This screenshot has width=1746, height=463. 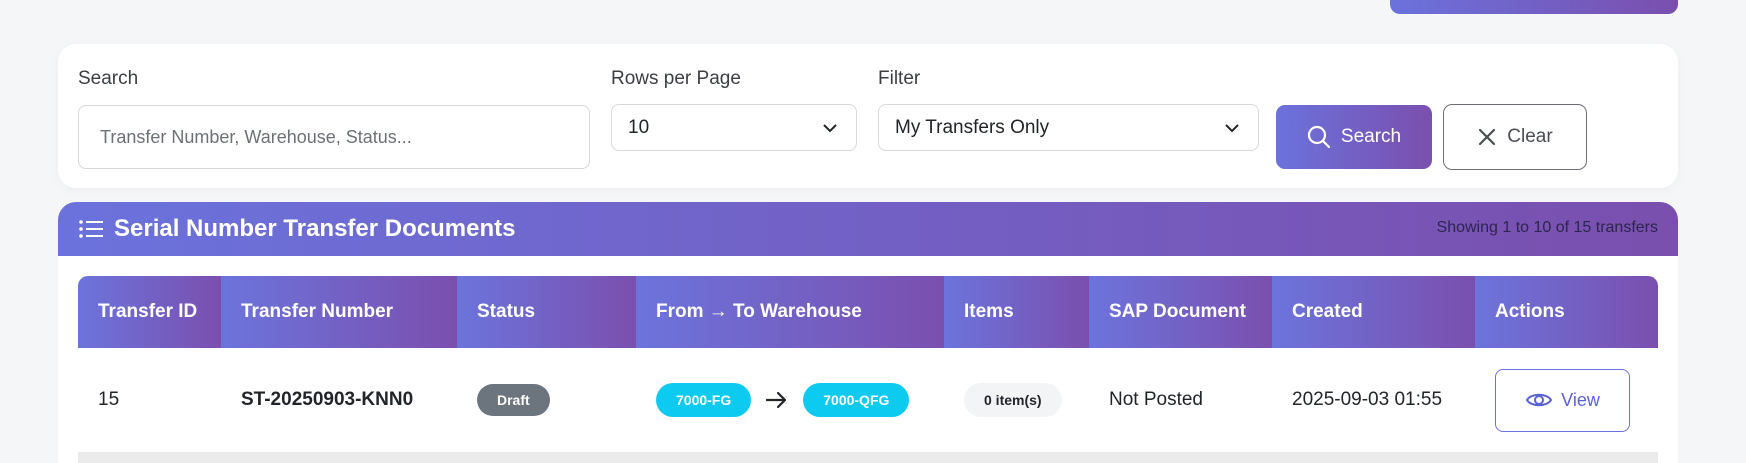 What do you see at coordinates (513, 400) in the screenshot?
I see `status-badge: Draft` at bounding box center [513, 400].